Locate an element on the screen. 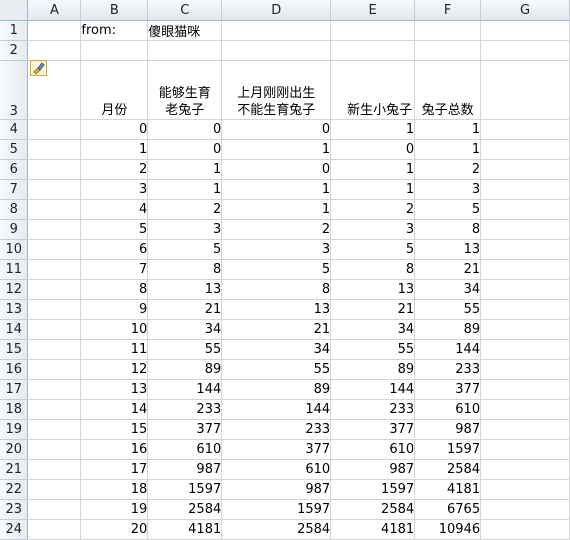 The height and width of the screenshot is (540, 570). row-header: 15 is located at coordinates (14, 349).